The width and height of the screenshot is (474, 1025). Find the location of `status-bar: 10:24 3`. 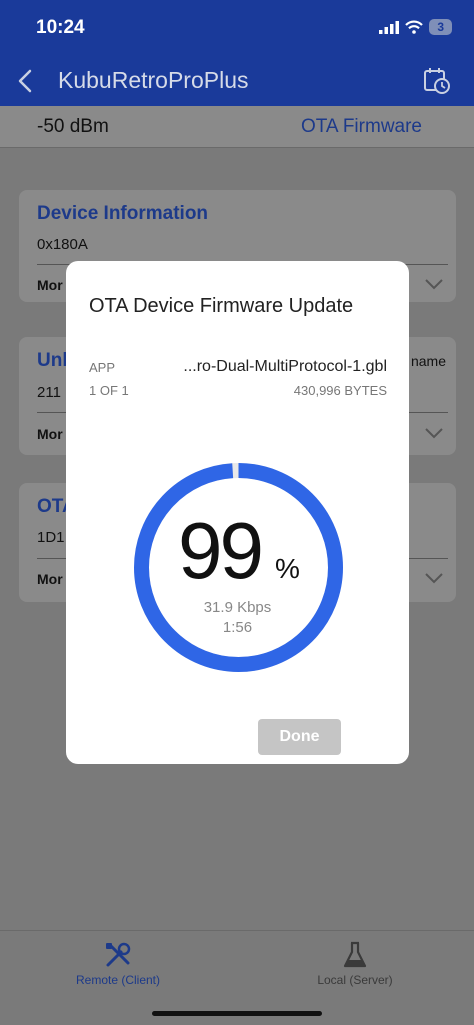

status-bar: 10:24 3 is located at coordinates (237, 28).